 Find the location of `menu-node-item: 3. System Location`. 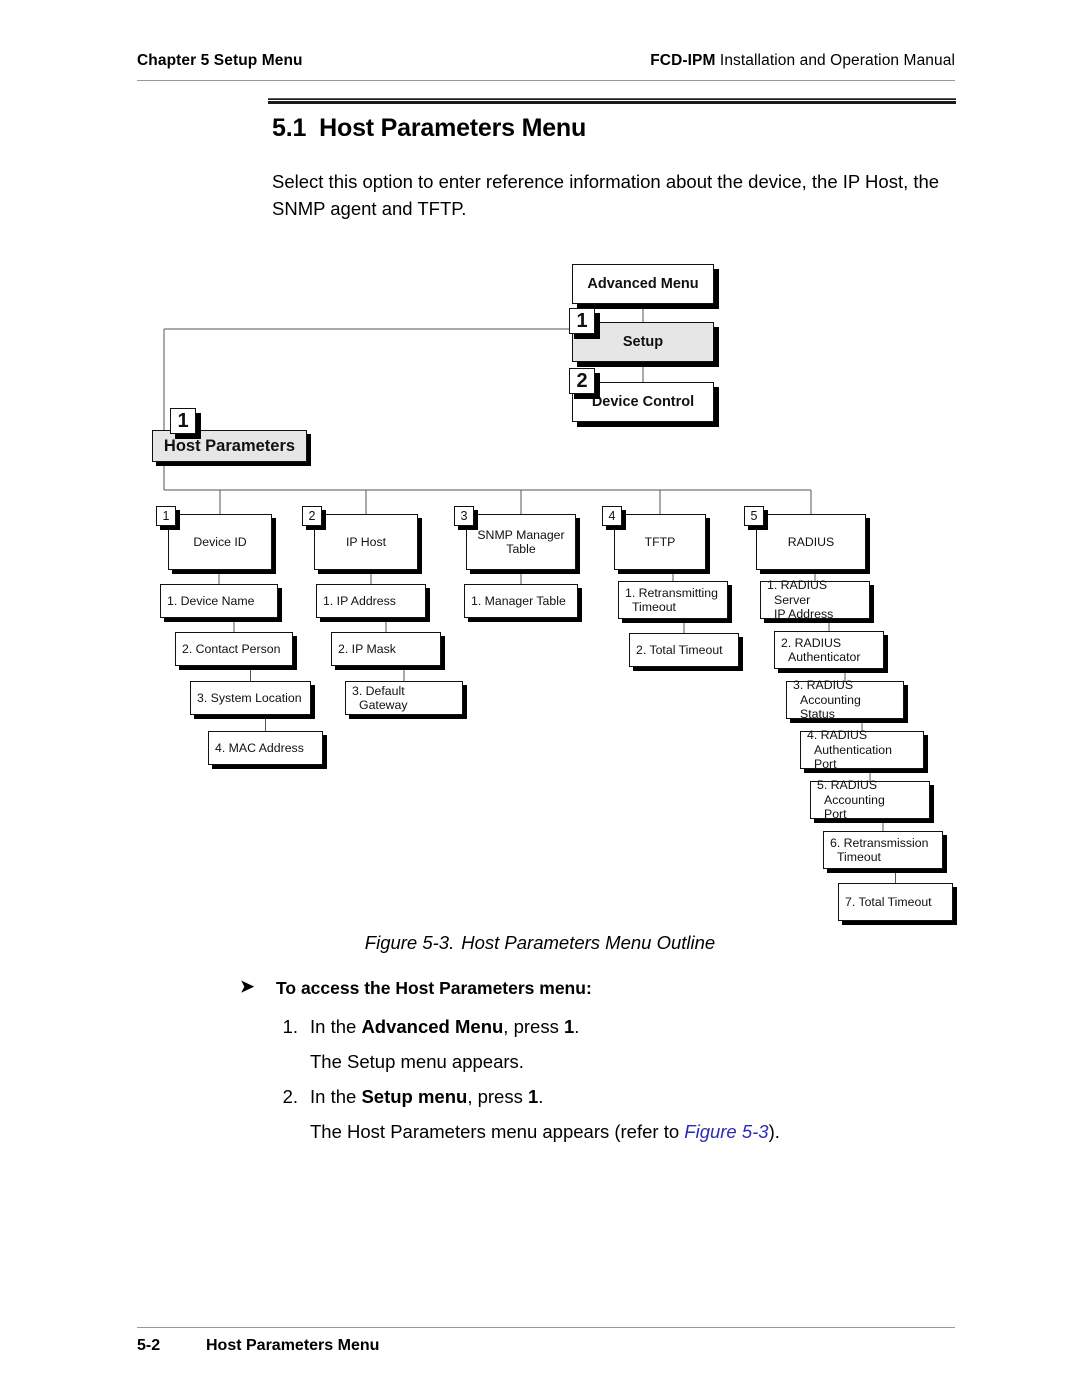

menu-node-item: 3. System Location is located at coordinates (250, 698).